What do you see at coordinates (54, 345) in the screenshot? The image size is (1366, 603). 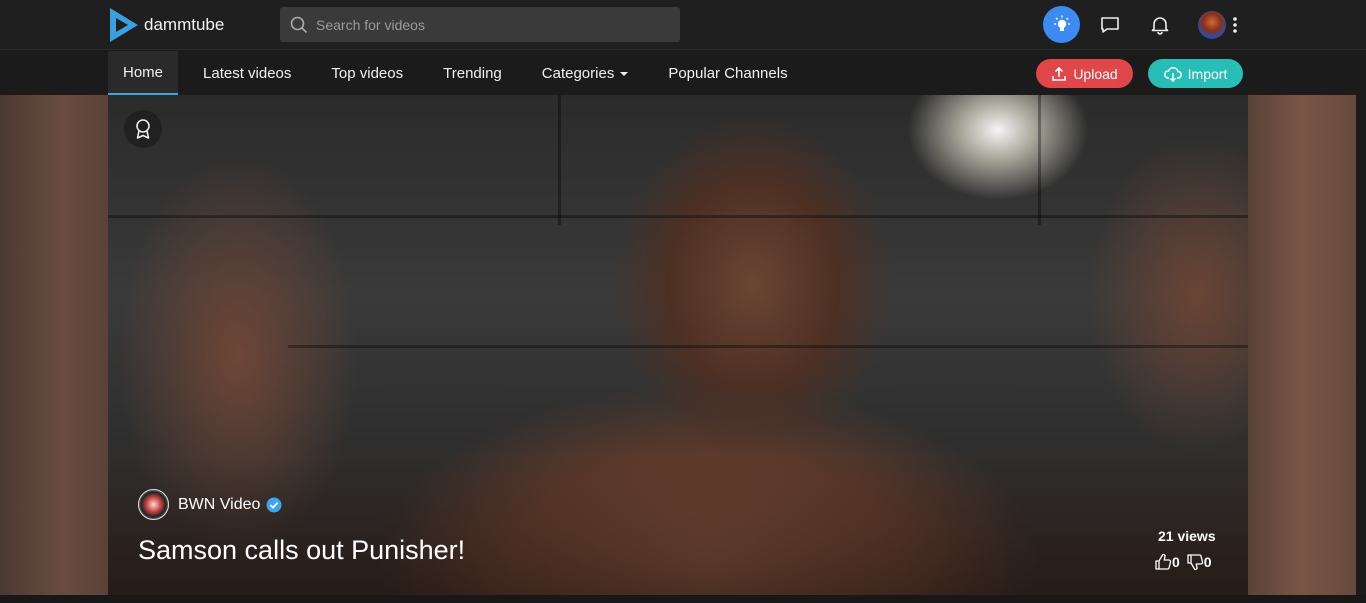 I see `hero-blur-left` at bounding box center [54, 345].